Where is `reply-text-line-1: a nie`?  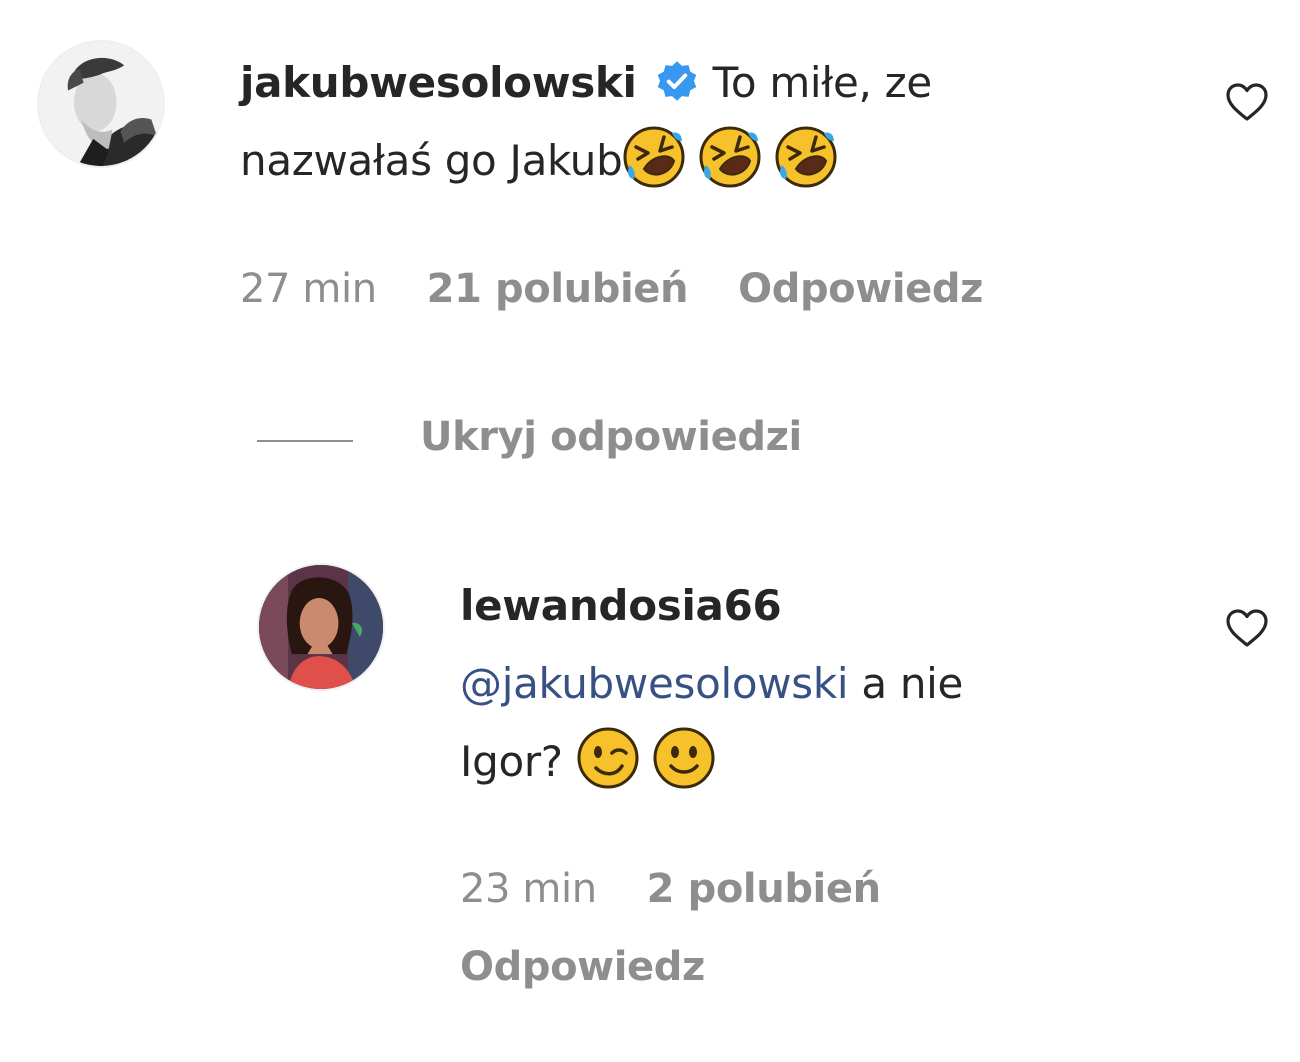
reply-text-line-1: a nie is located at coordinates (912, 683).